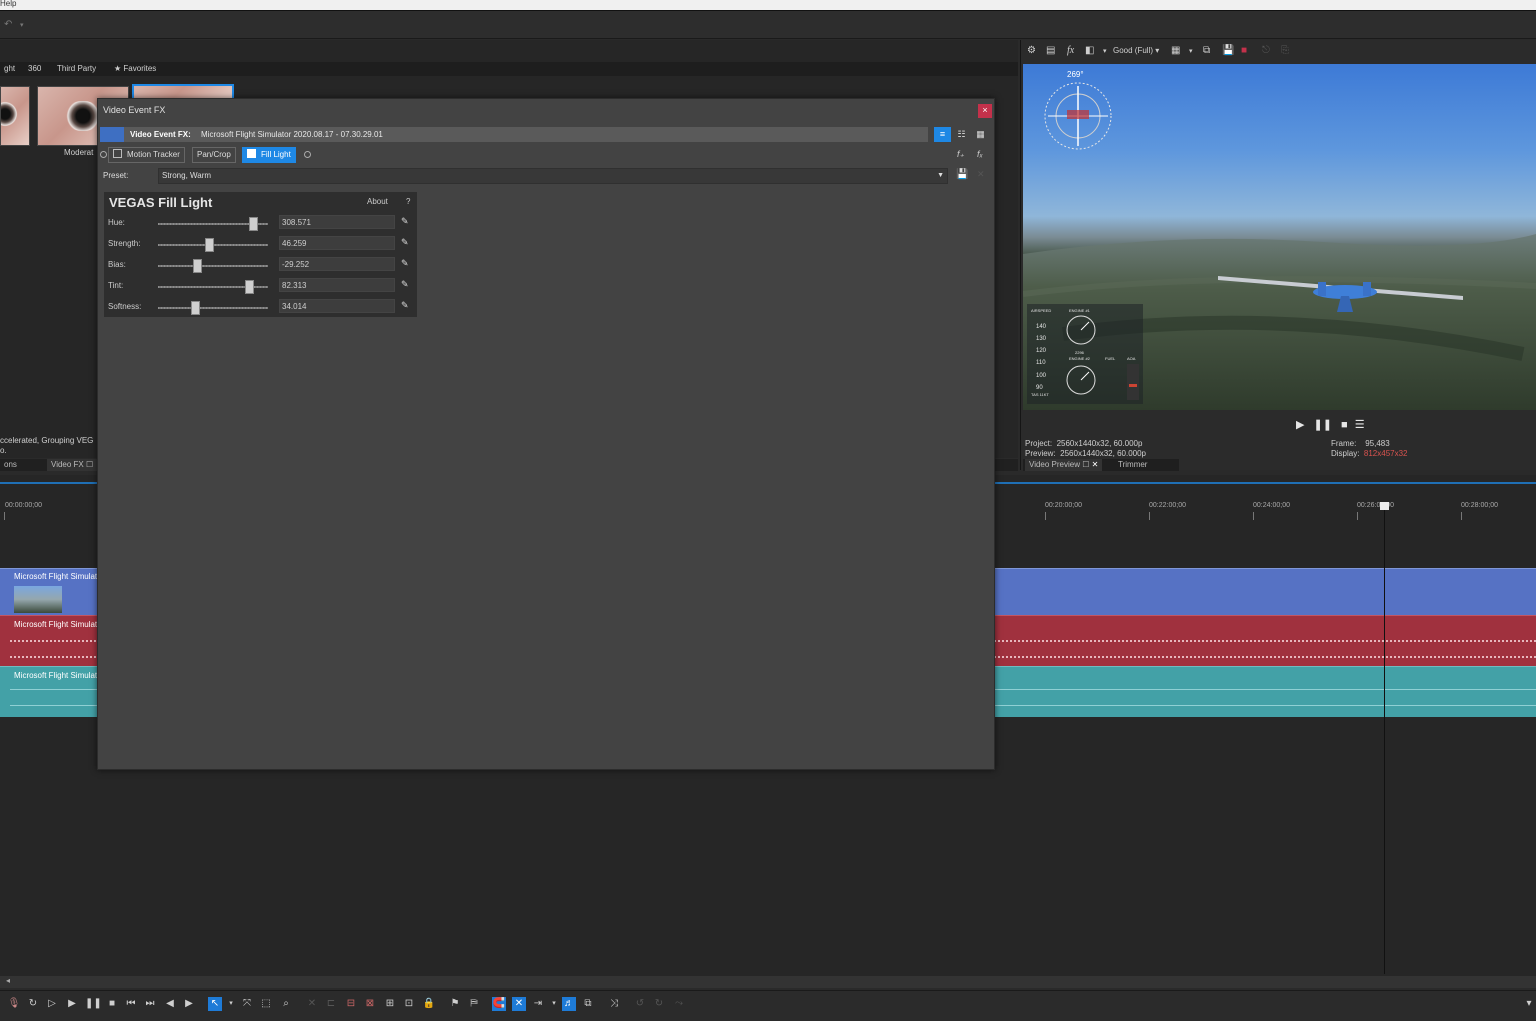  Describe the element at coordinates (1384, 739) in the screenshot. I see `playhead-line` at that location.